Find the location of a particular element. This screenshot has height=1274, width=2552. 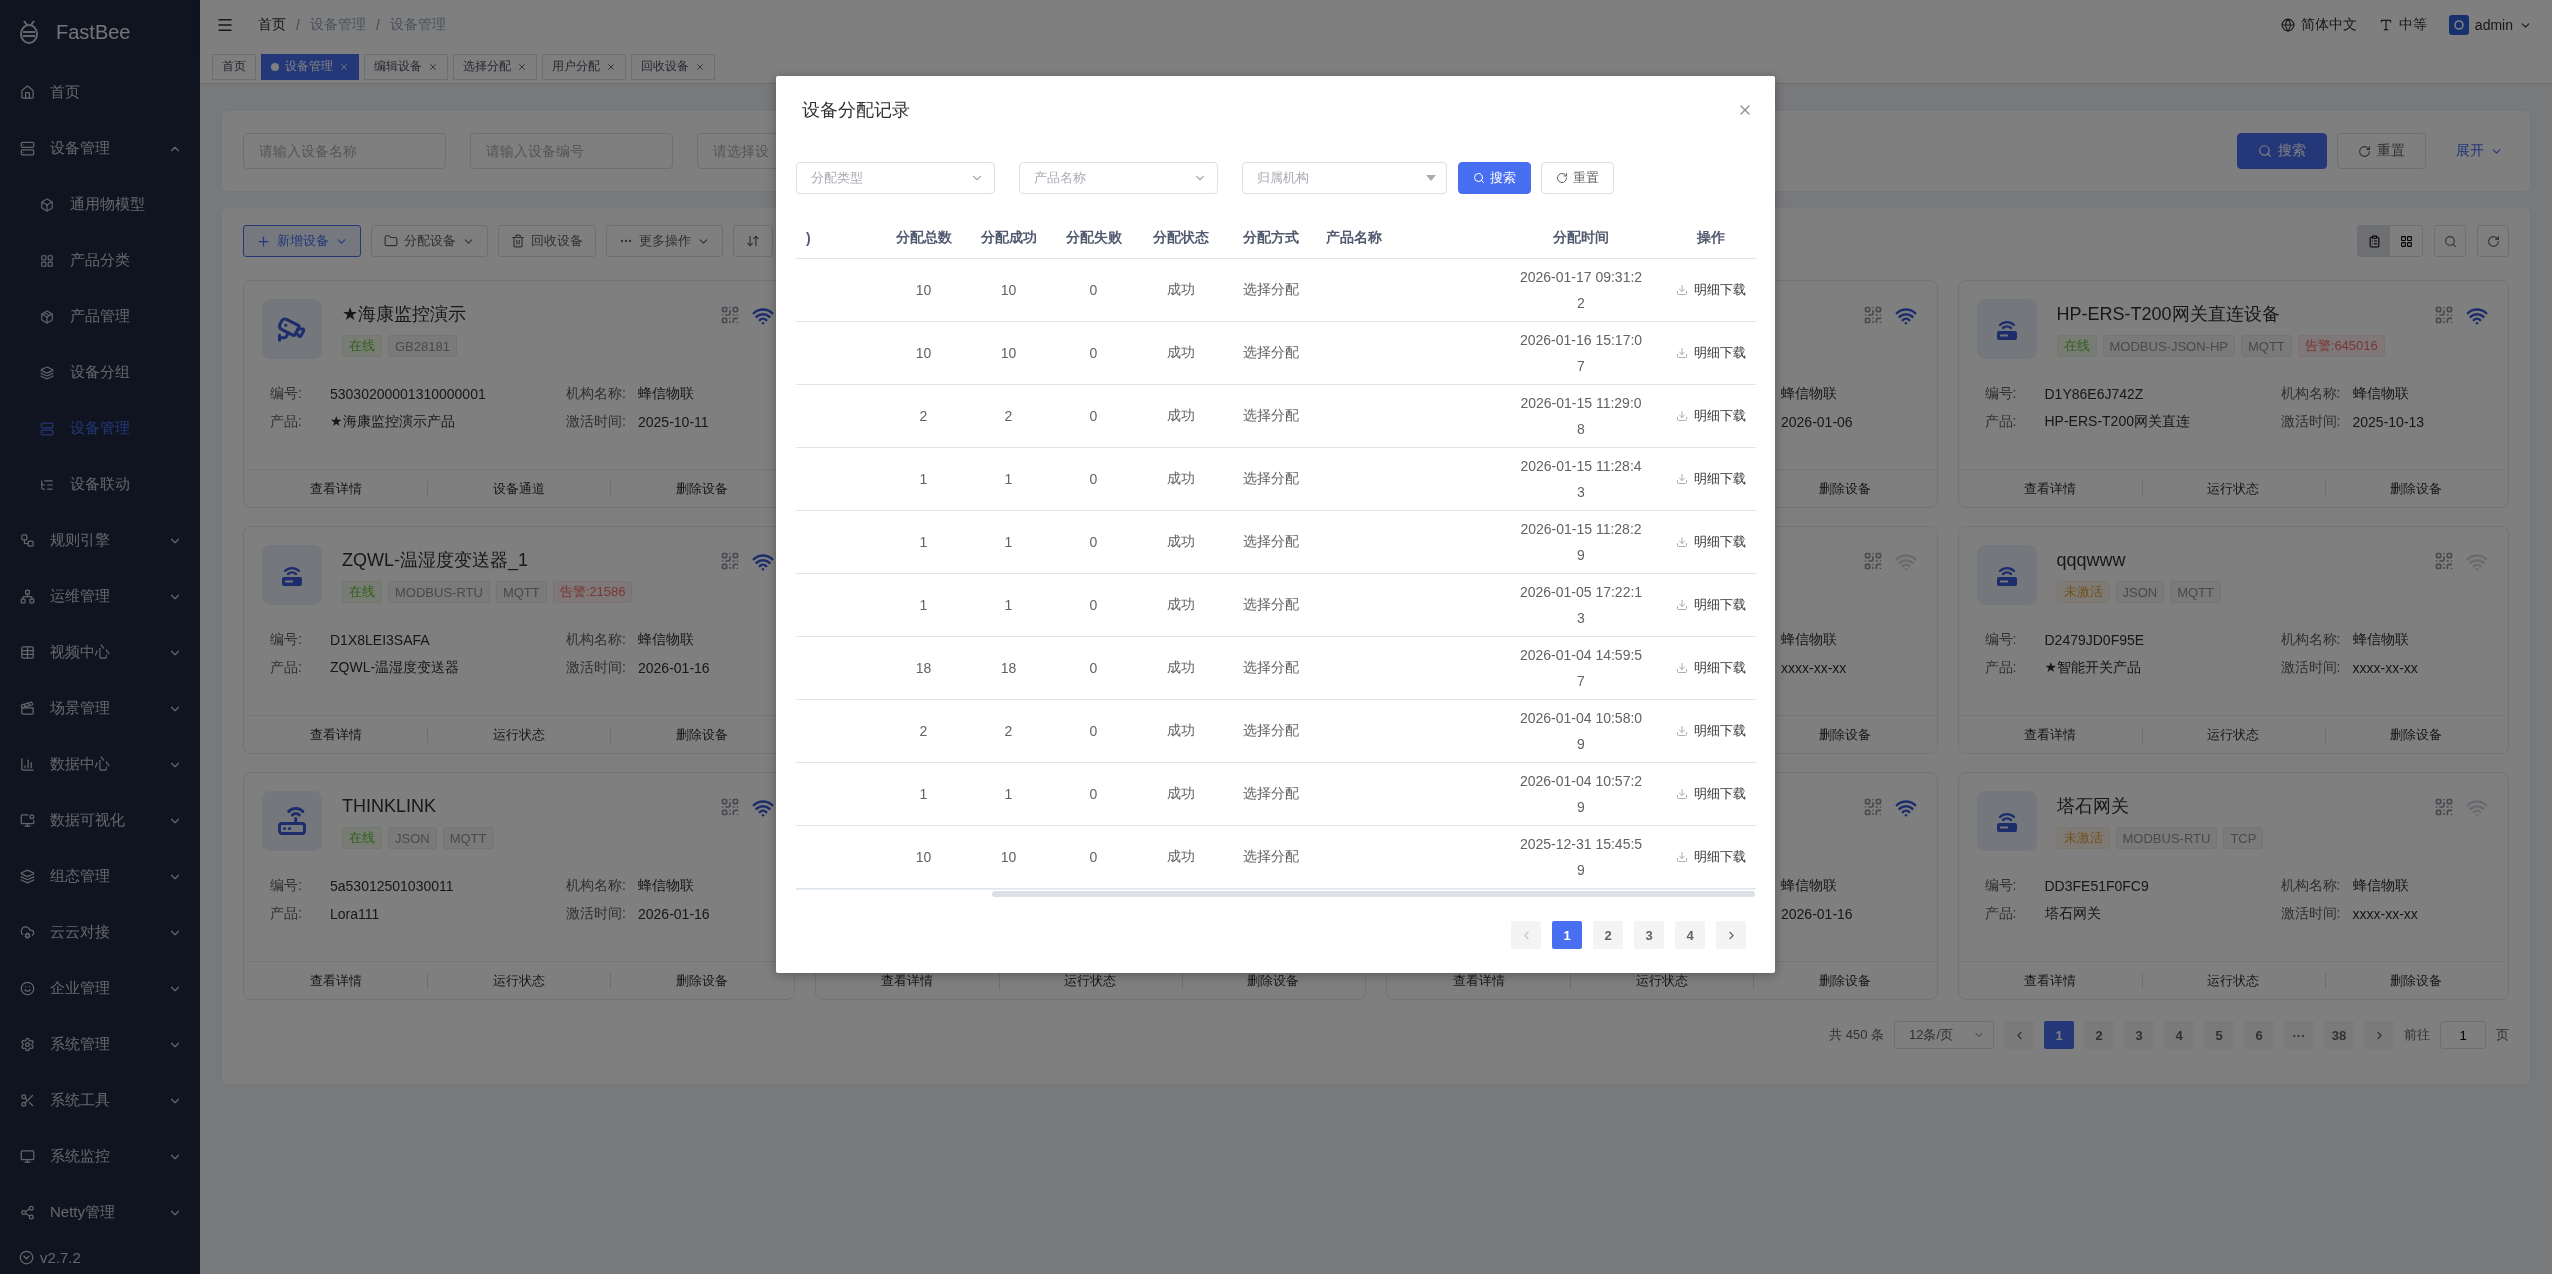

menu-item: 首页 is located at coordinates (100, 92).